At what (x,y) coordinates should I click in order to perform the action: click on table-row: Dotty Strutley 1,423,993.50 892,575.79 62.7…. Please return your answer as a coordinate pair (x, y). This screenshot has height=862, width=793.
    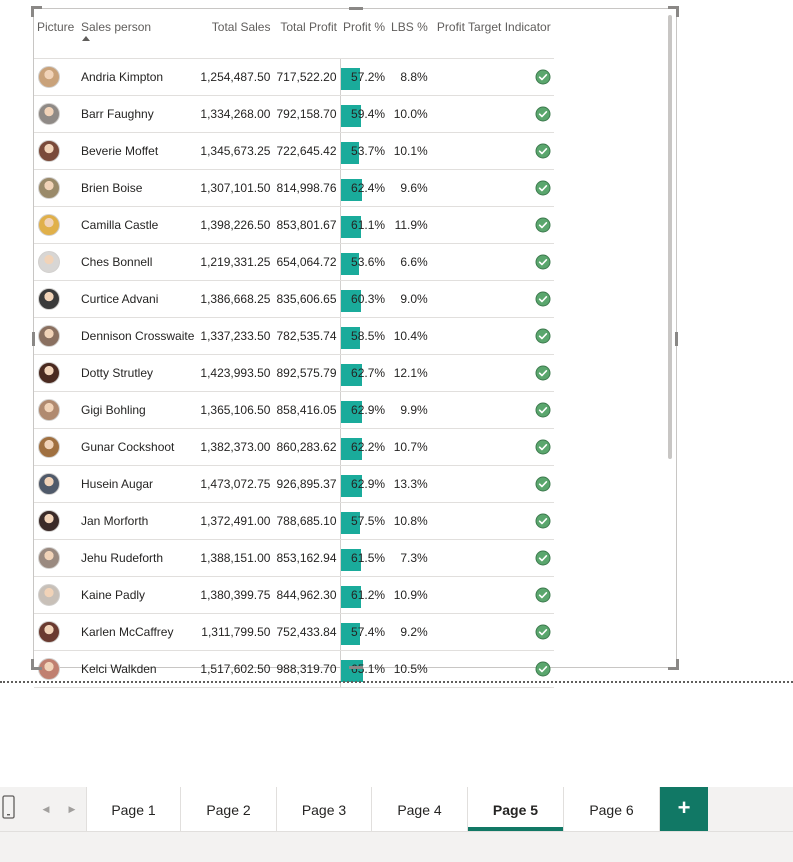
    Looking at the image, I should click on (294, 373).